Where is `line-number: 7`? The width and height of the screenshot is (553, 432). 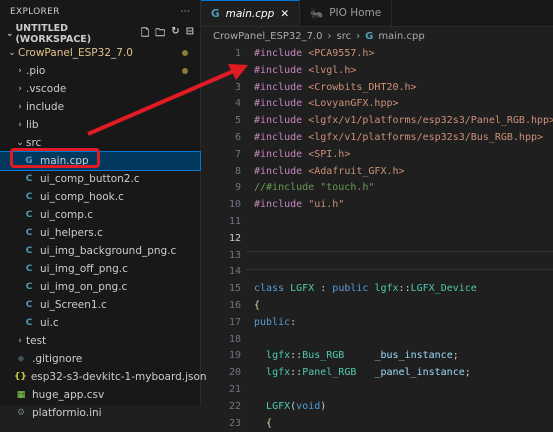
line-number: 7 is located at coordinates (237, 154).